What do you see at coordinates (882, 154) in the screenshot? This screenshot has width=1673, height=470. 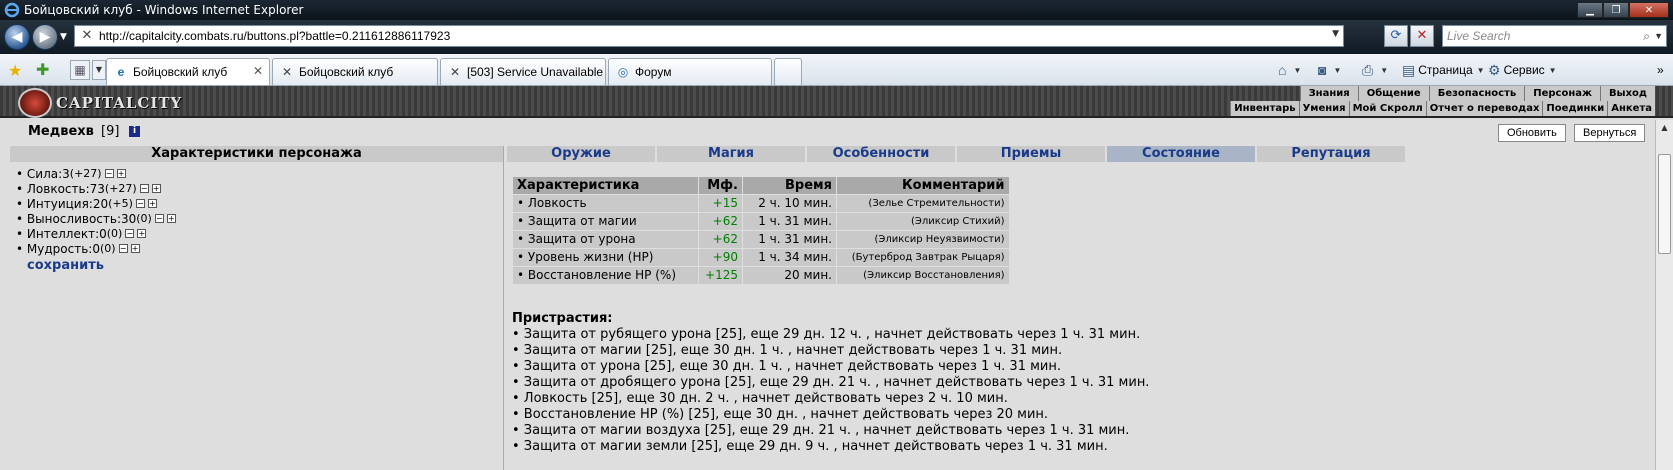 I see `tab-features: Особенности` at bounding box center [882, 154].